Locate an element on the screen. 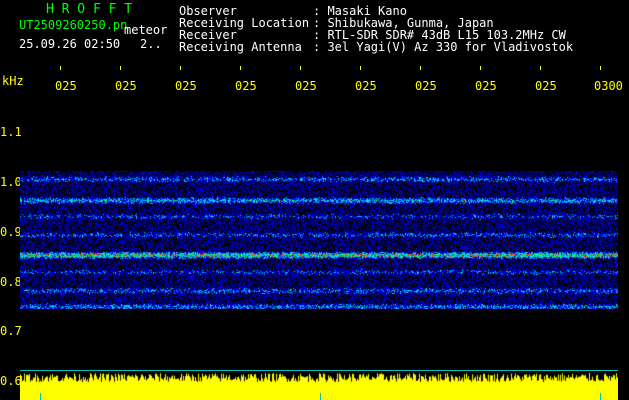  y-tick-label: 0.6 is located at coordinates (11, 381).